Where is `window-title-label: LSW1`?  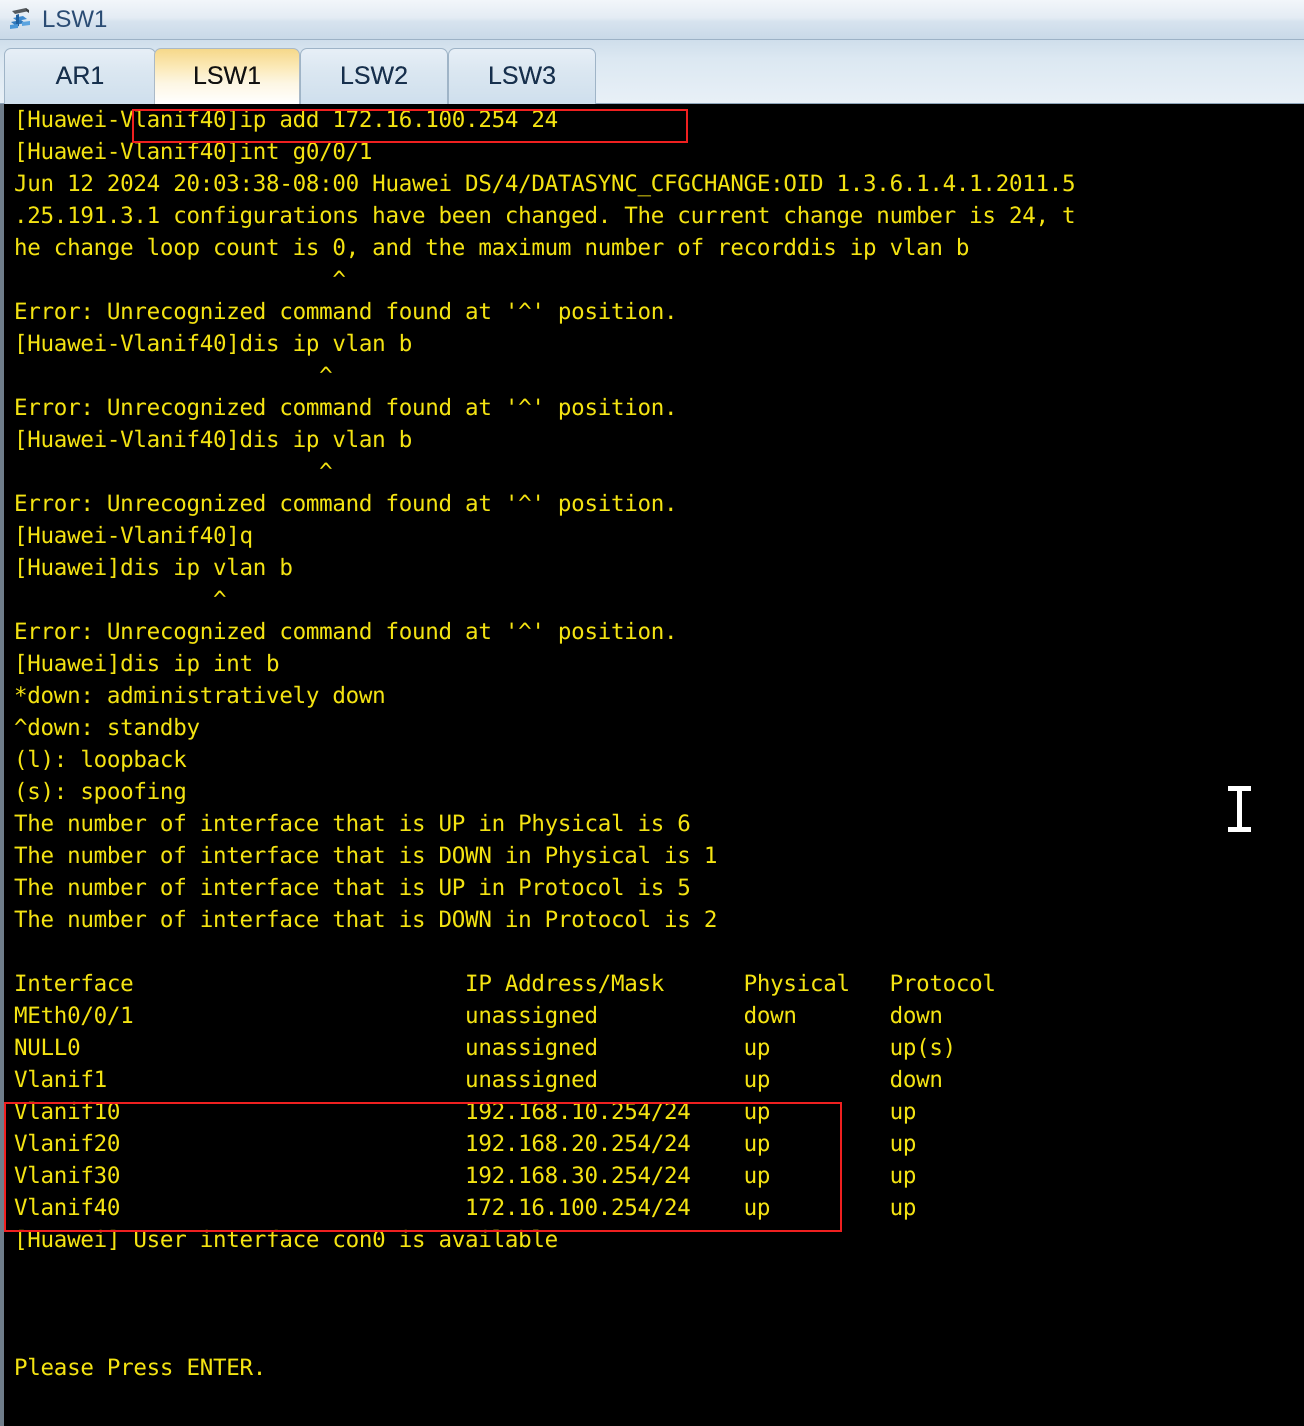 window-title-label: LSW1 is located at coordinates (75, 19).